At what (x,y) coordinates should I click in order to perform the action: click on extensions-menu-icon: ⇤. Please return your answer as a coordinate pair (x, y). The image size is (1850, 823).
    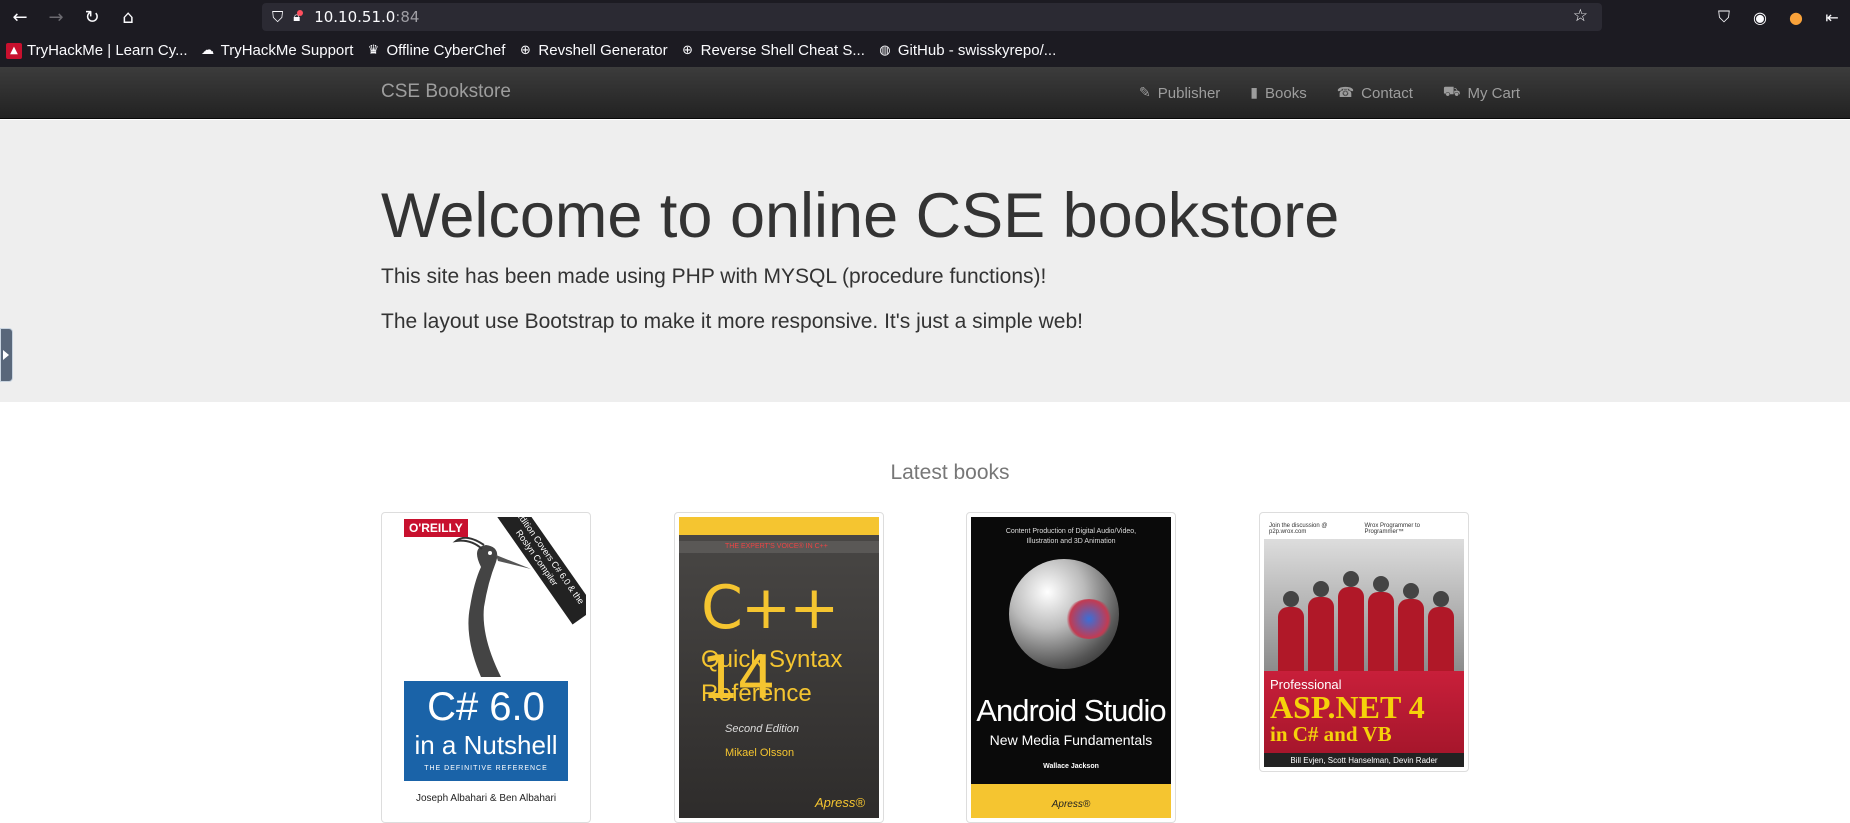
    Looking at the image, I should click on (1832, 17).